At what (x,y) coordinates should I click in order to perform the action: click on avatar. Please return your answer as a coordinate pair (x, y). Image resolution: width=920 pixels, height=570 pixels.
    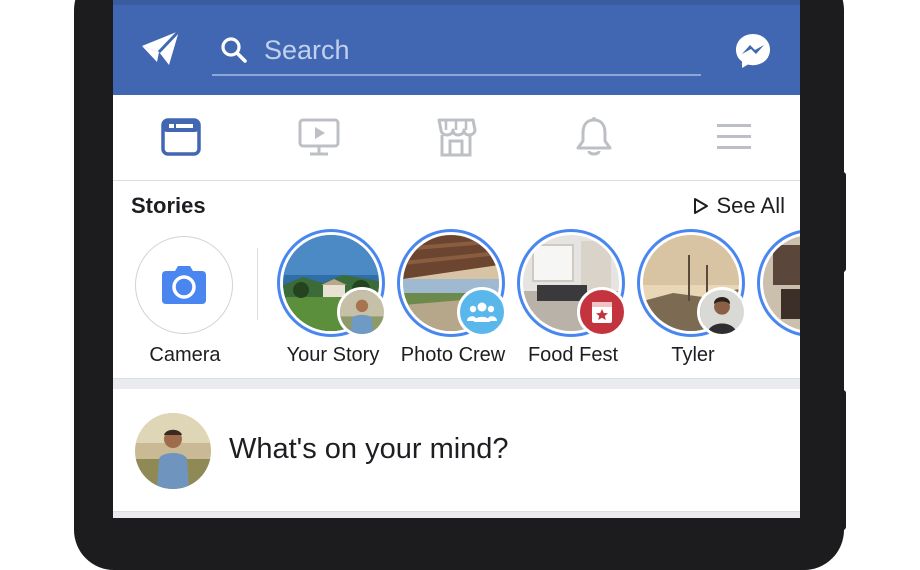
    Looking at the image, I should click on (173, 451).